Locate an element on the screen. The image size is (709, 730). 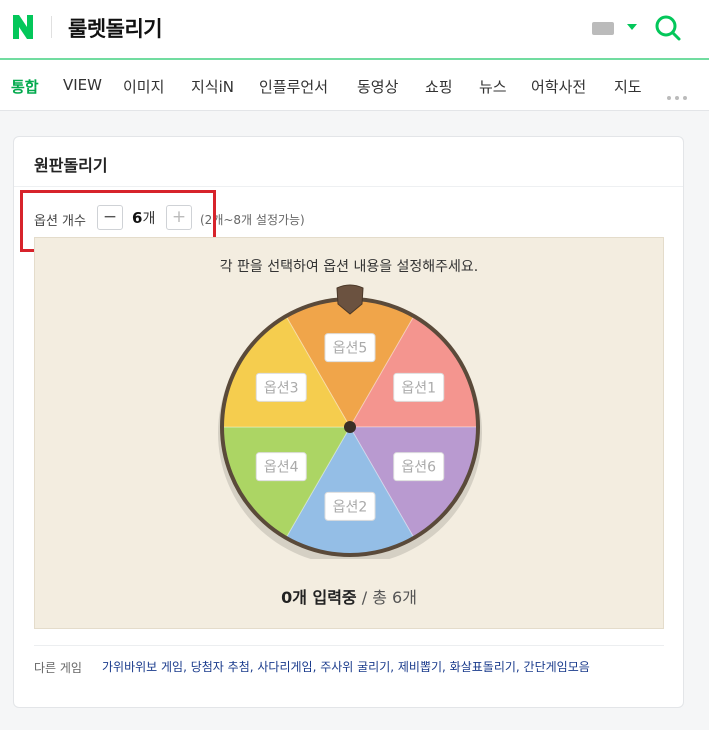
tab-video: 동영상 is located at coordinates (377, 86).